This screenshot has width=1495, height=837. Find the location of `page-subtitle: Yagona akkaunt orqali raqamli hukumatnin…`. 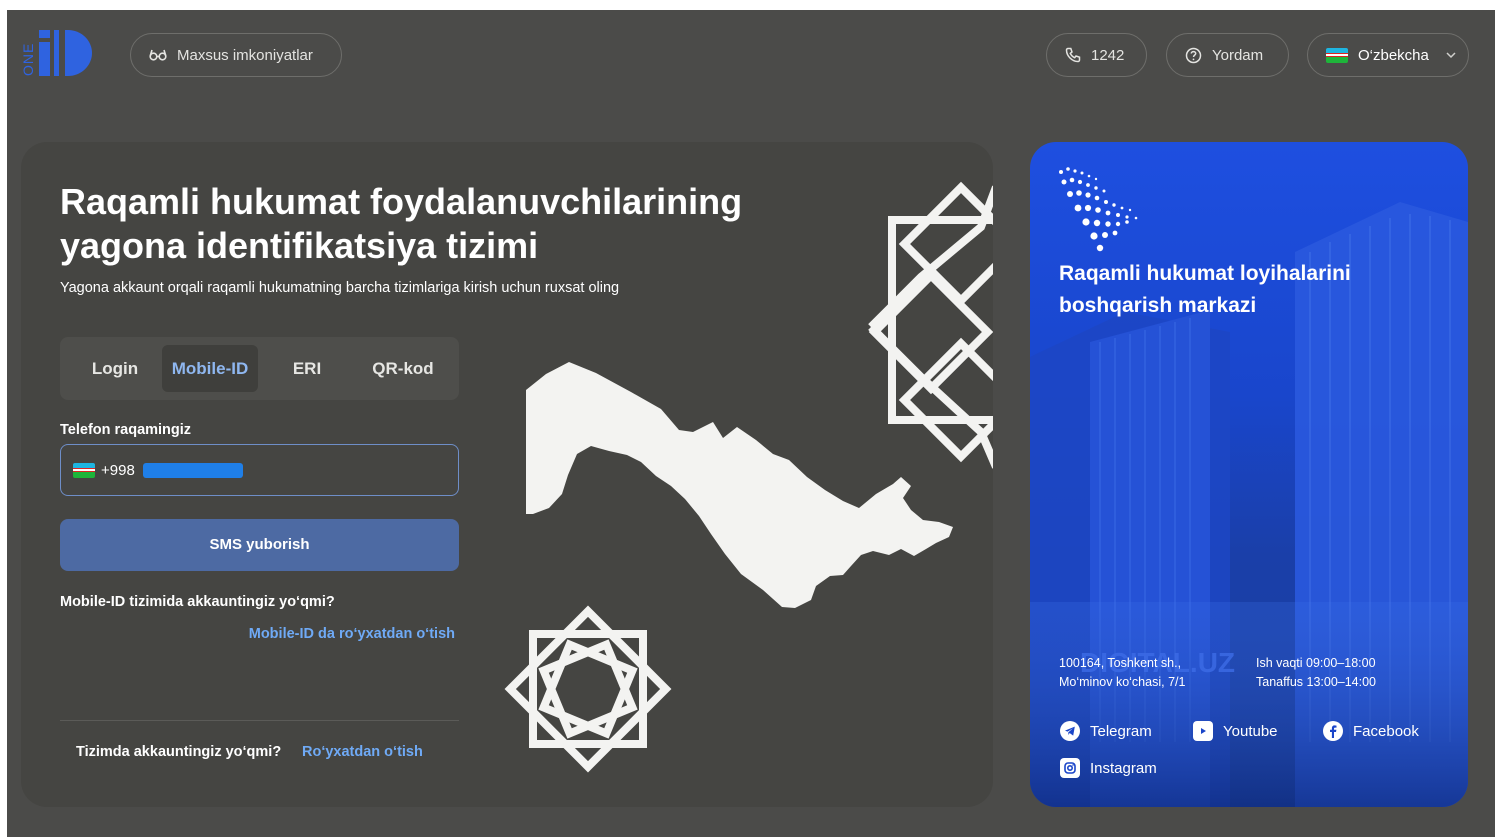

page-subtitle: Yagona akkaunt orqali raqamli hukumatnin… is located at coordinates (340, 288).